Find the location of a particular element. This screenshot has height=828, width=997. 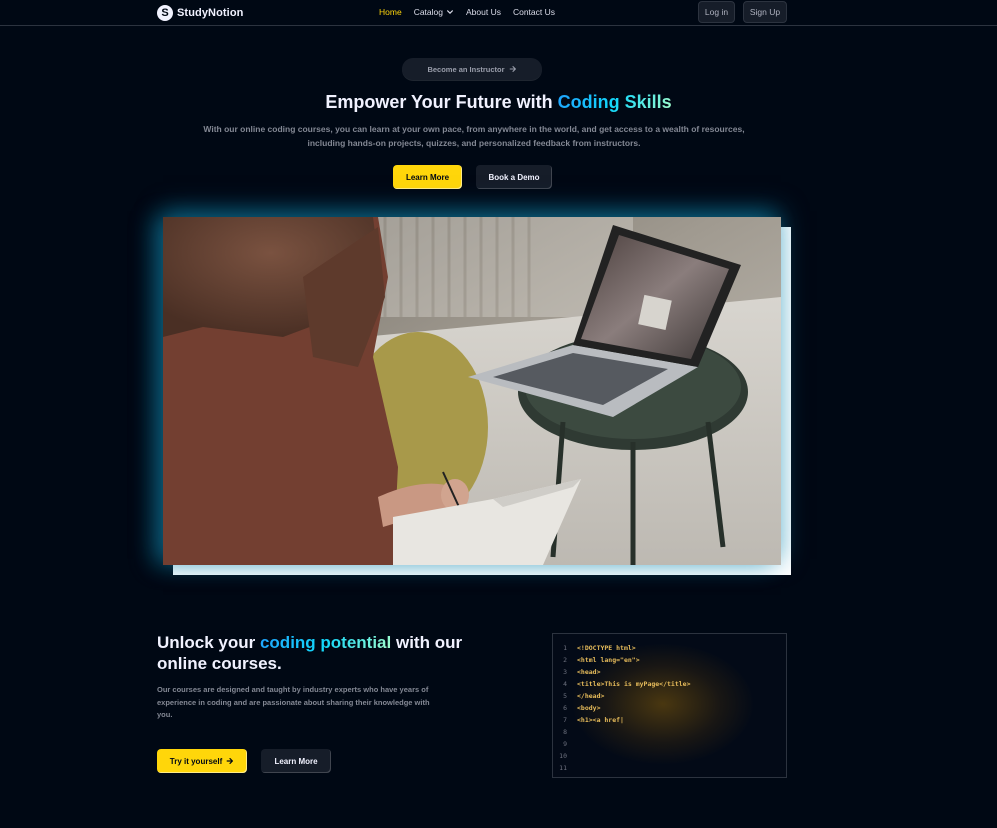

line-number: 3 is located at coordinates (565, 672).